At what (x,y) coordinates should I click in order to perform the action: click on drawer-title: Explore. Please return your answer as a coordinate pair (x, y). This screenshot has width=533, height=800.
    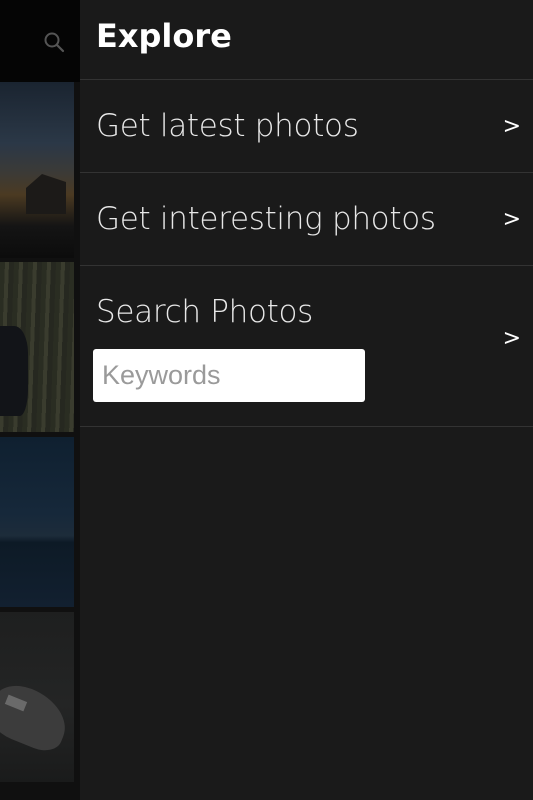
    Looking at the image, I should click on (164, 35).